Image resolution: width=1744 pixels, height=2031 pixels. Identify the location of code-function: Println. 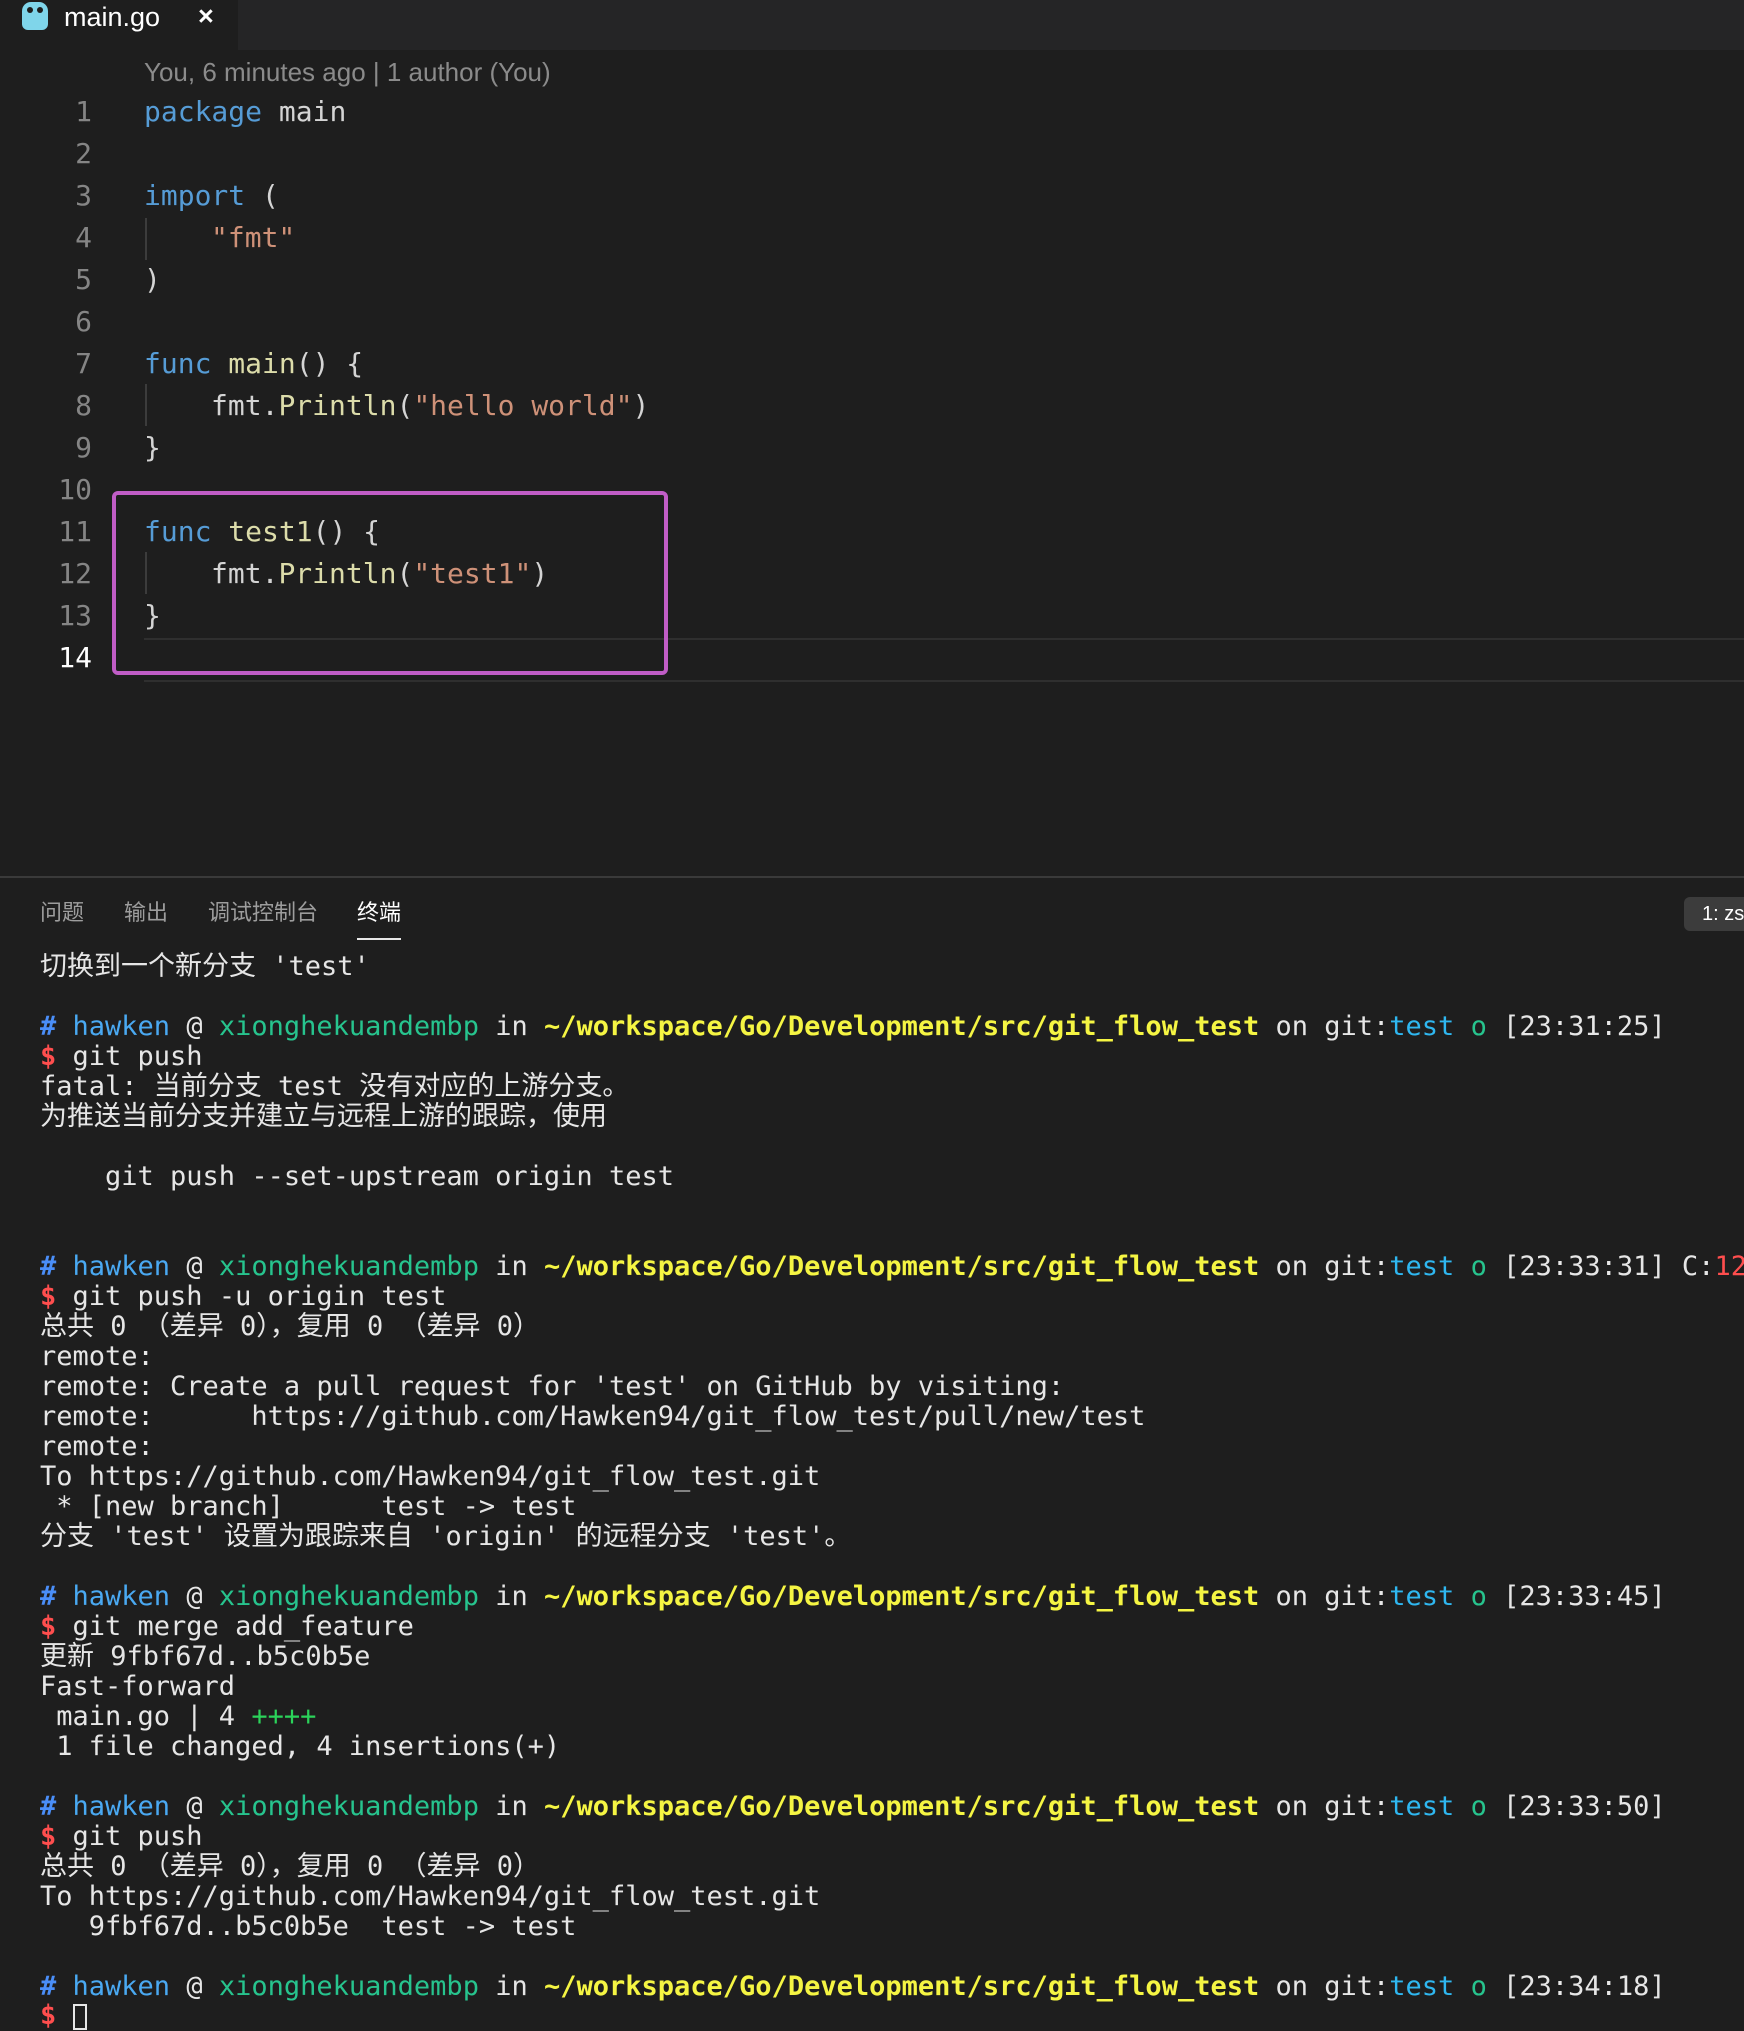
(337, 405).